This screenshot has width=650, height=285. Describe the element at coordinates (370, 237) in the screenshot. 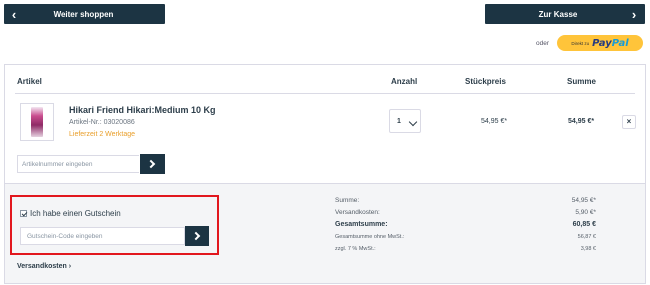

I see `summary-label-net: Gesamtsumme ohne MwSt.:` at that location.